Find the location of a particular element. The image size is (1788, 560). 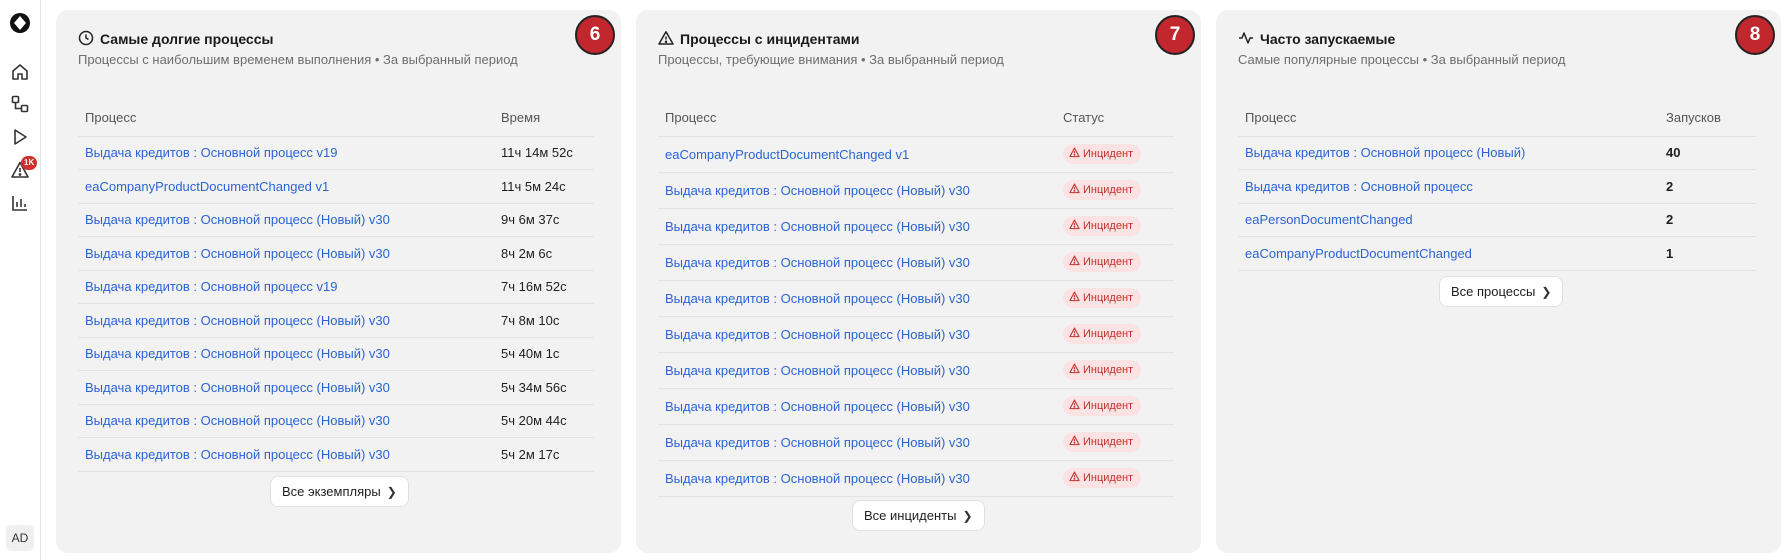

column-header-runs: Запусков is located at coordinates (1707, 119).